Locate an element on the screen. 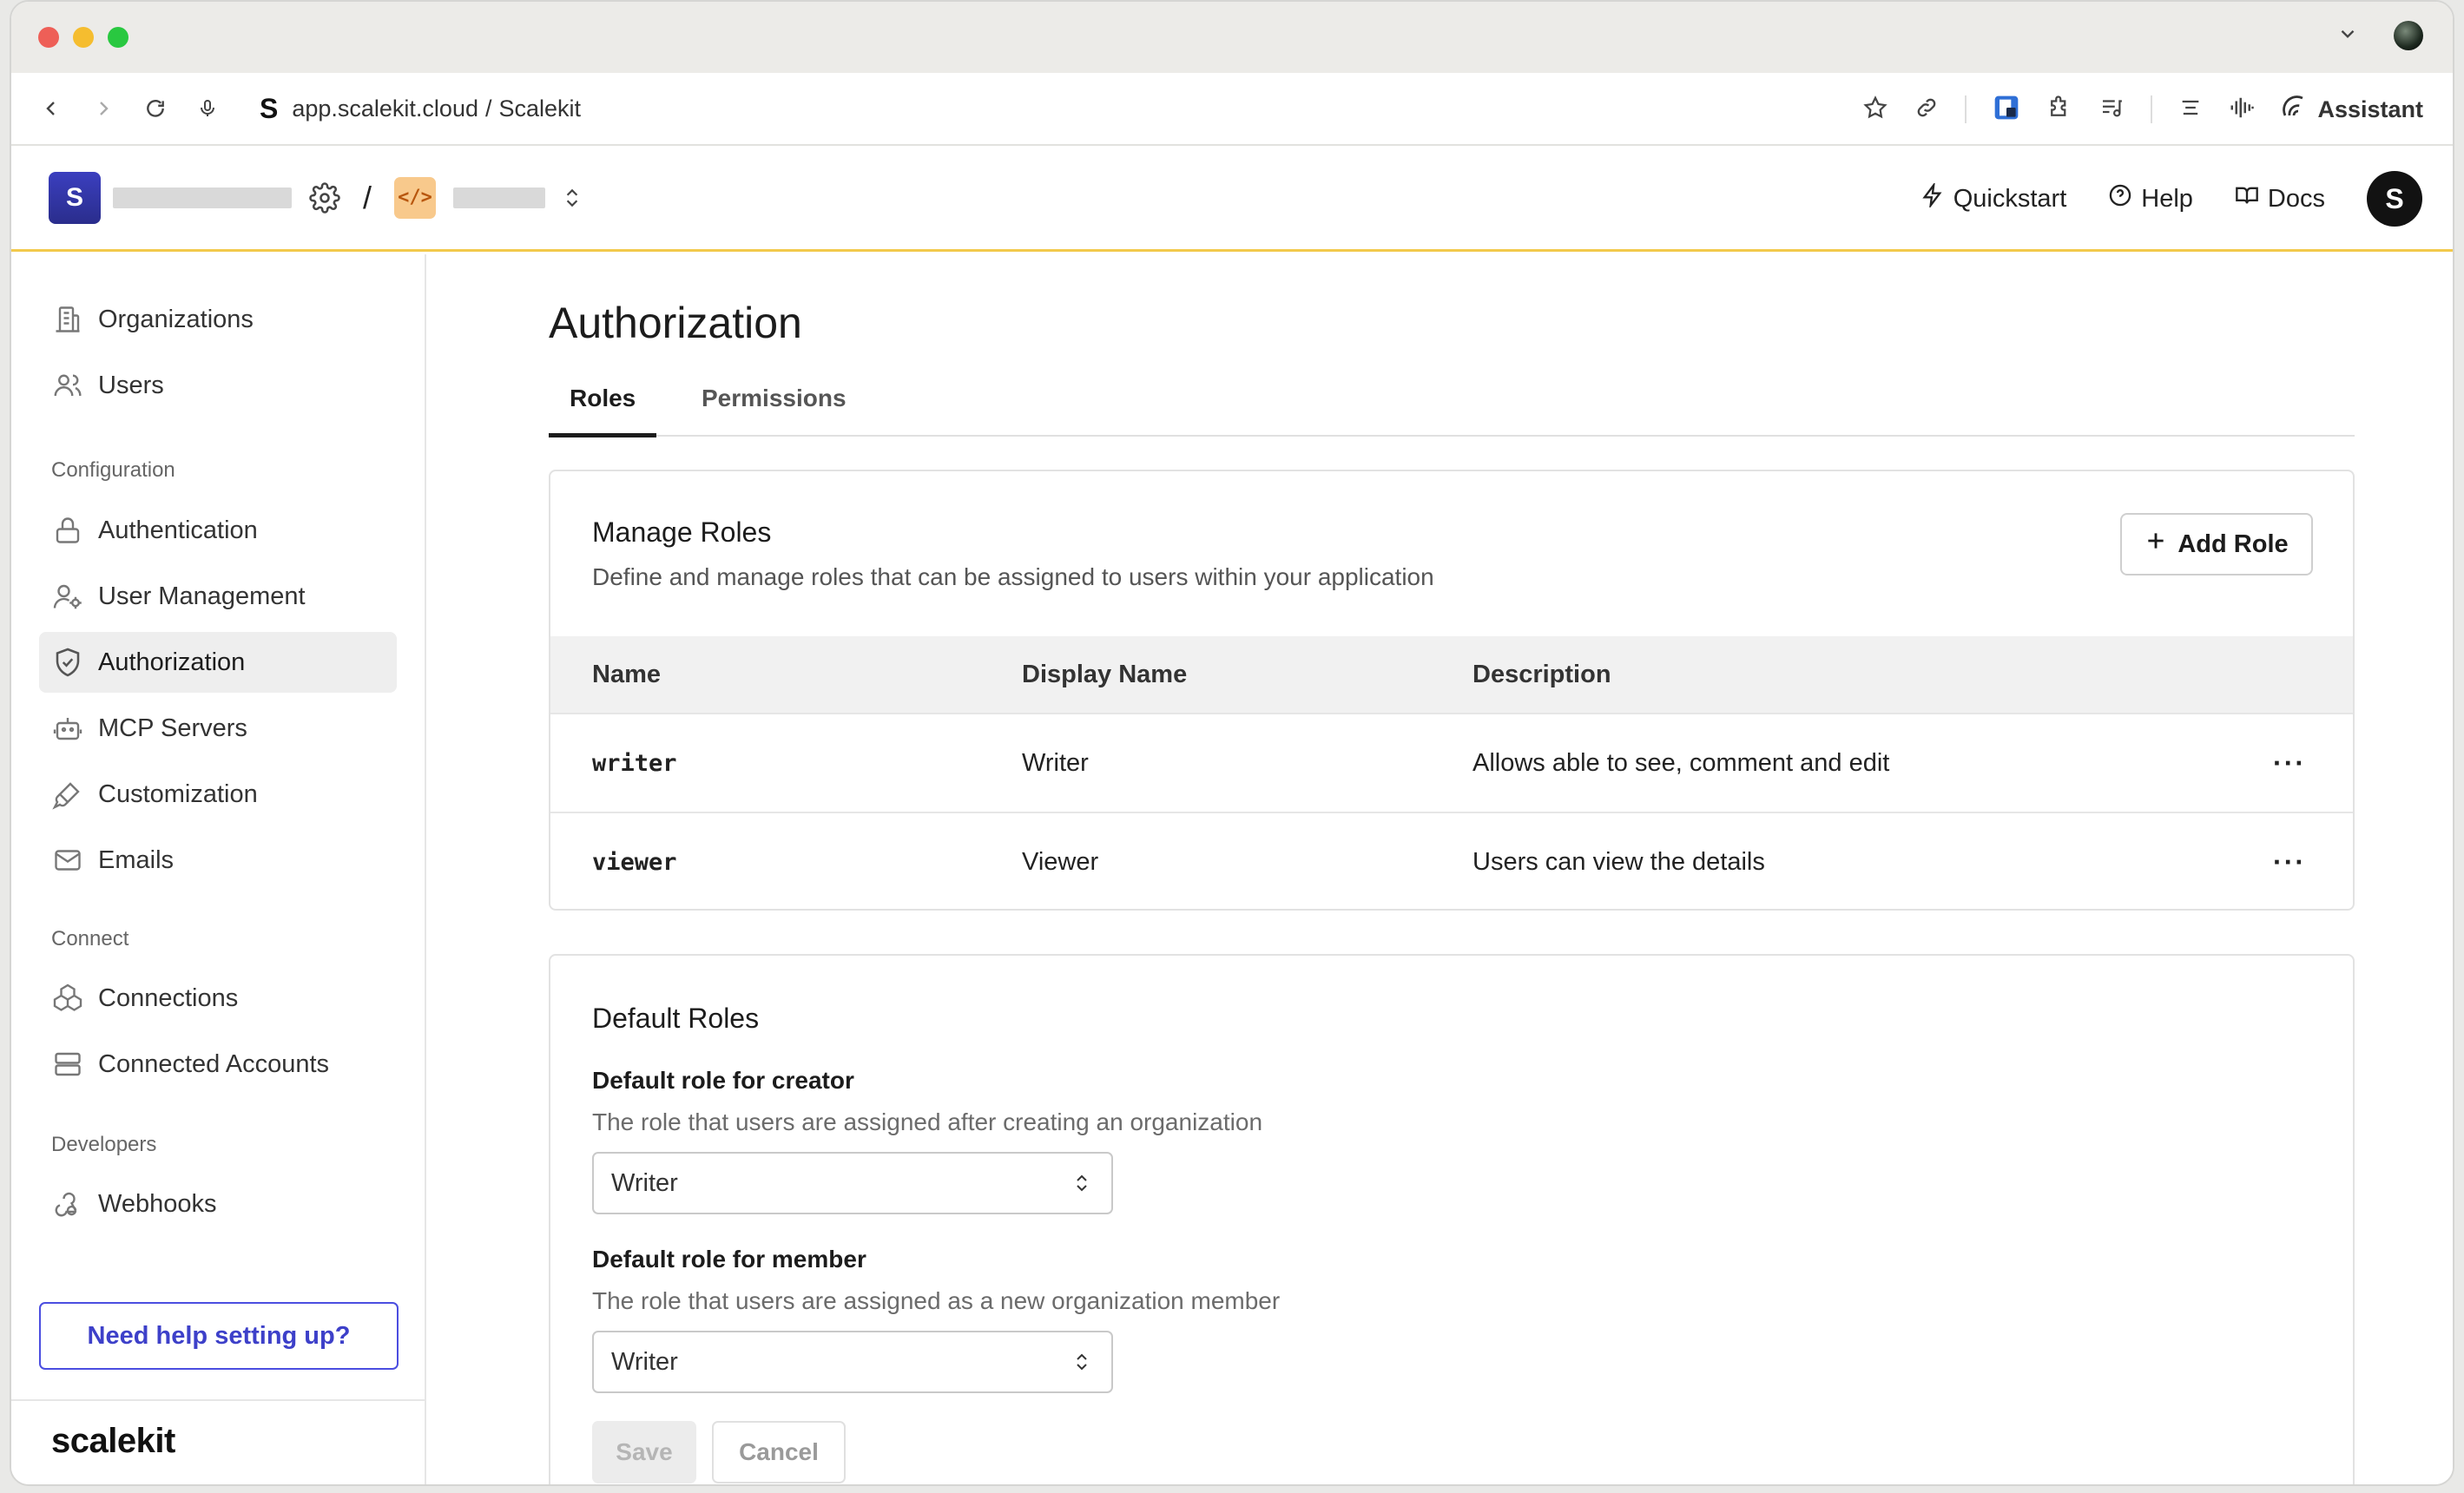  sidebar-item-customization: Customization is located at coordinates (218, 794).